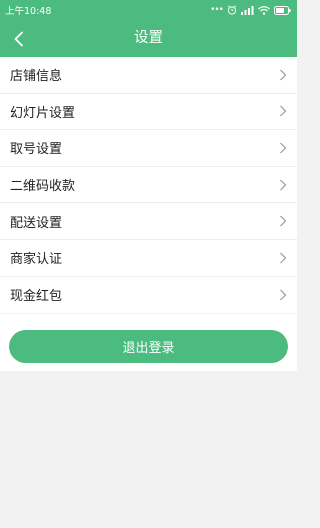 This screenshot has width=320, height=528. I want to click on menu-item-label: 二维码收款, so click(43, 187).